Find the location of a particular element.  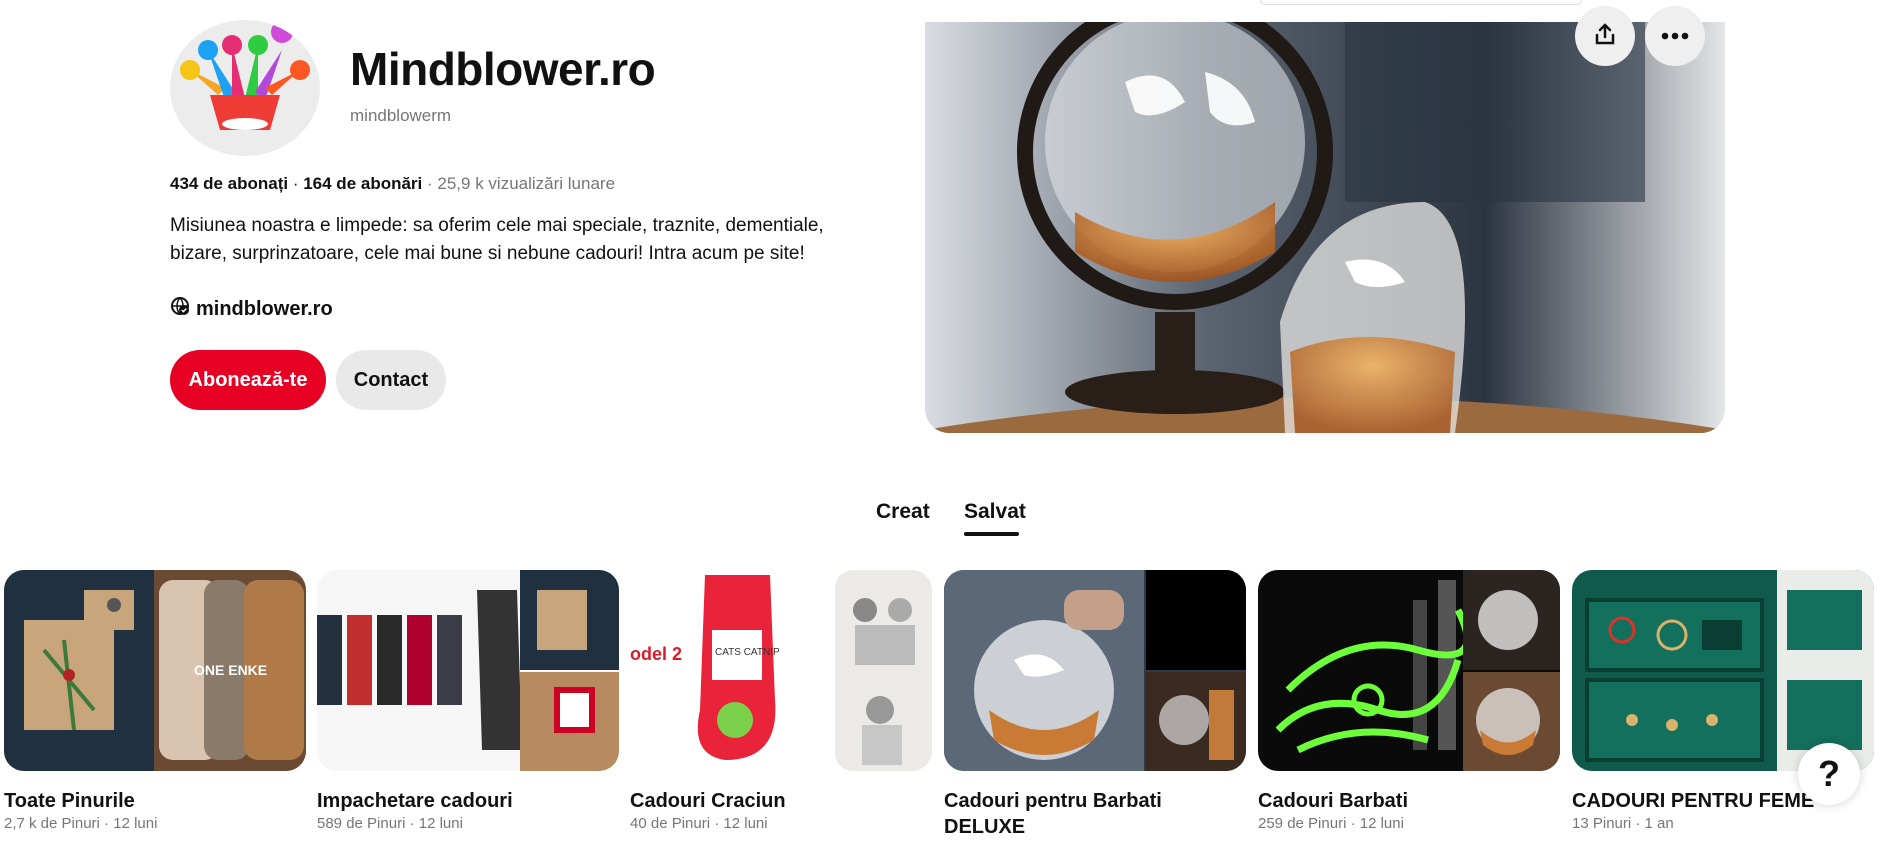

help-button: ? is located at coordinates (1829, 774).